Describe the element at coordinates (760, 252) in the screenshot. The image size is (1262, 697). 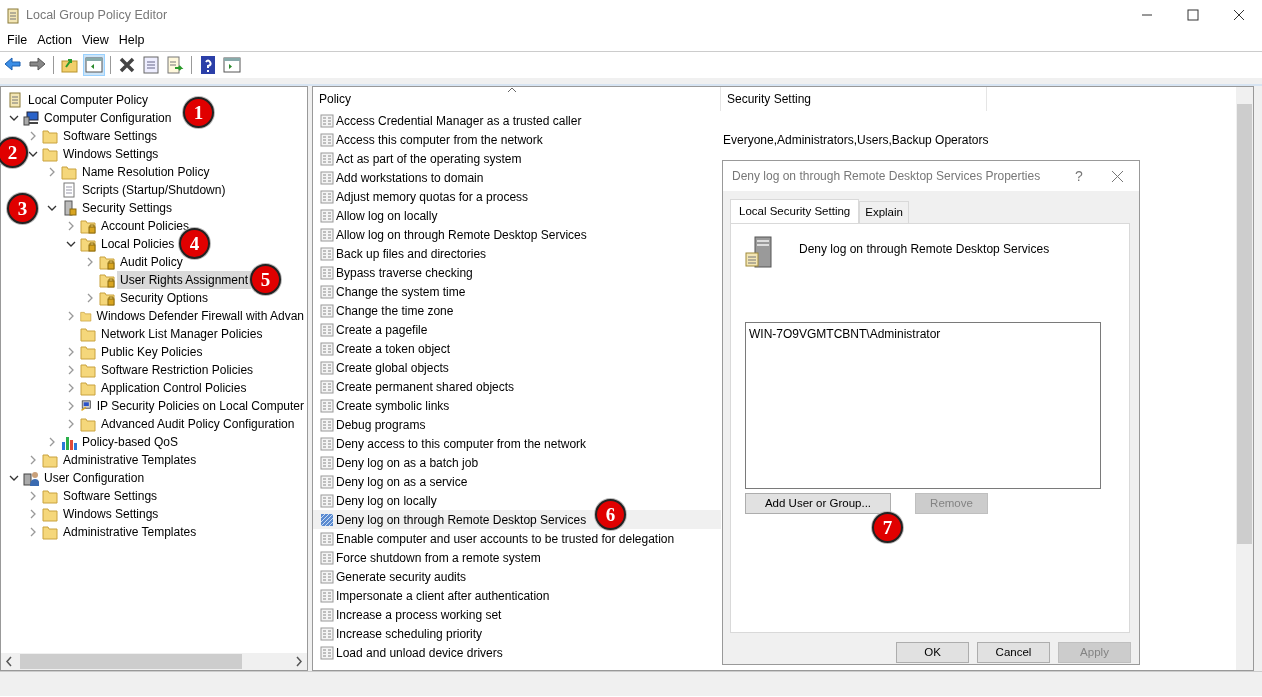
I see `server-icon` at that location.